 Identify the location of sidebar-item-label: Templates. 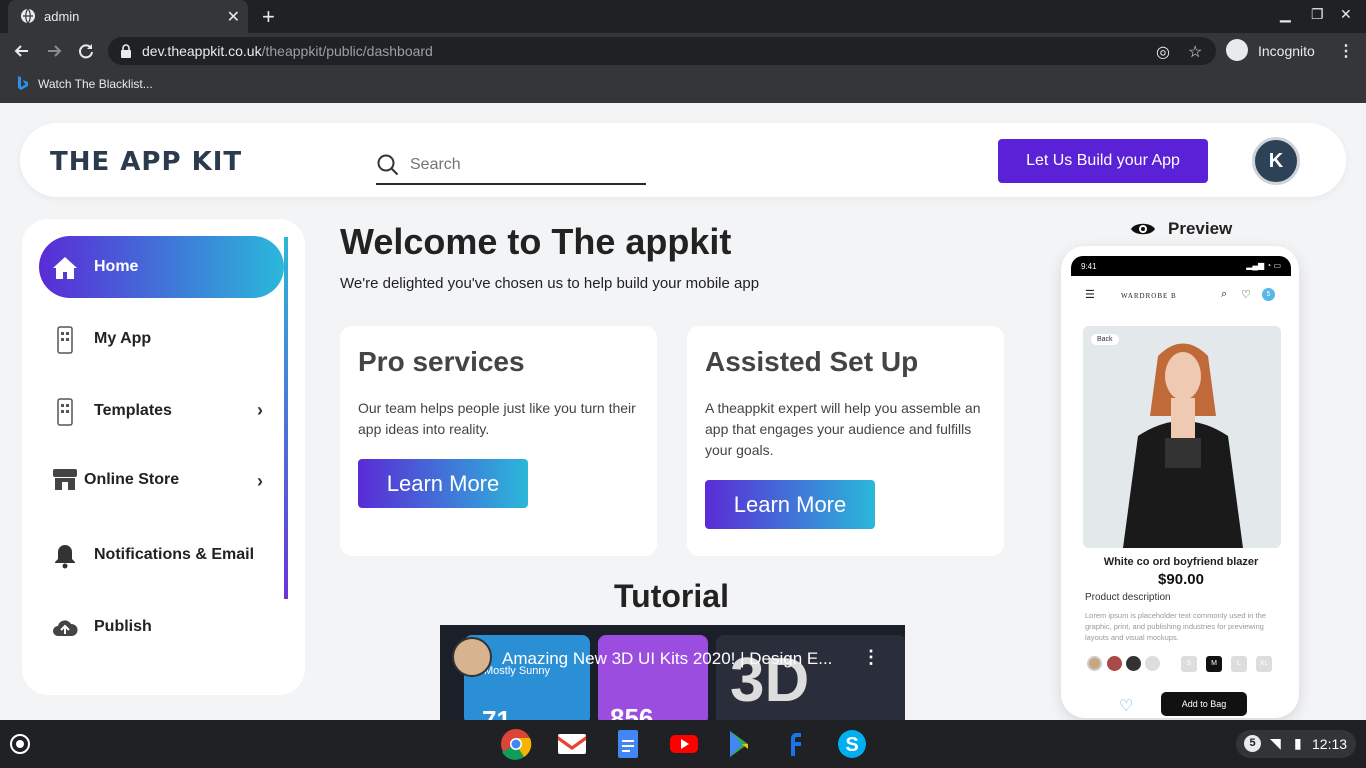
(133, 410).